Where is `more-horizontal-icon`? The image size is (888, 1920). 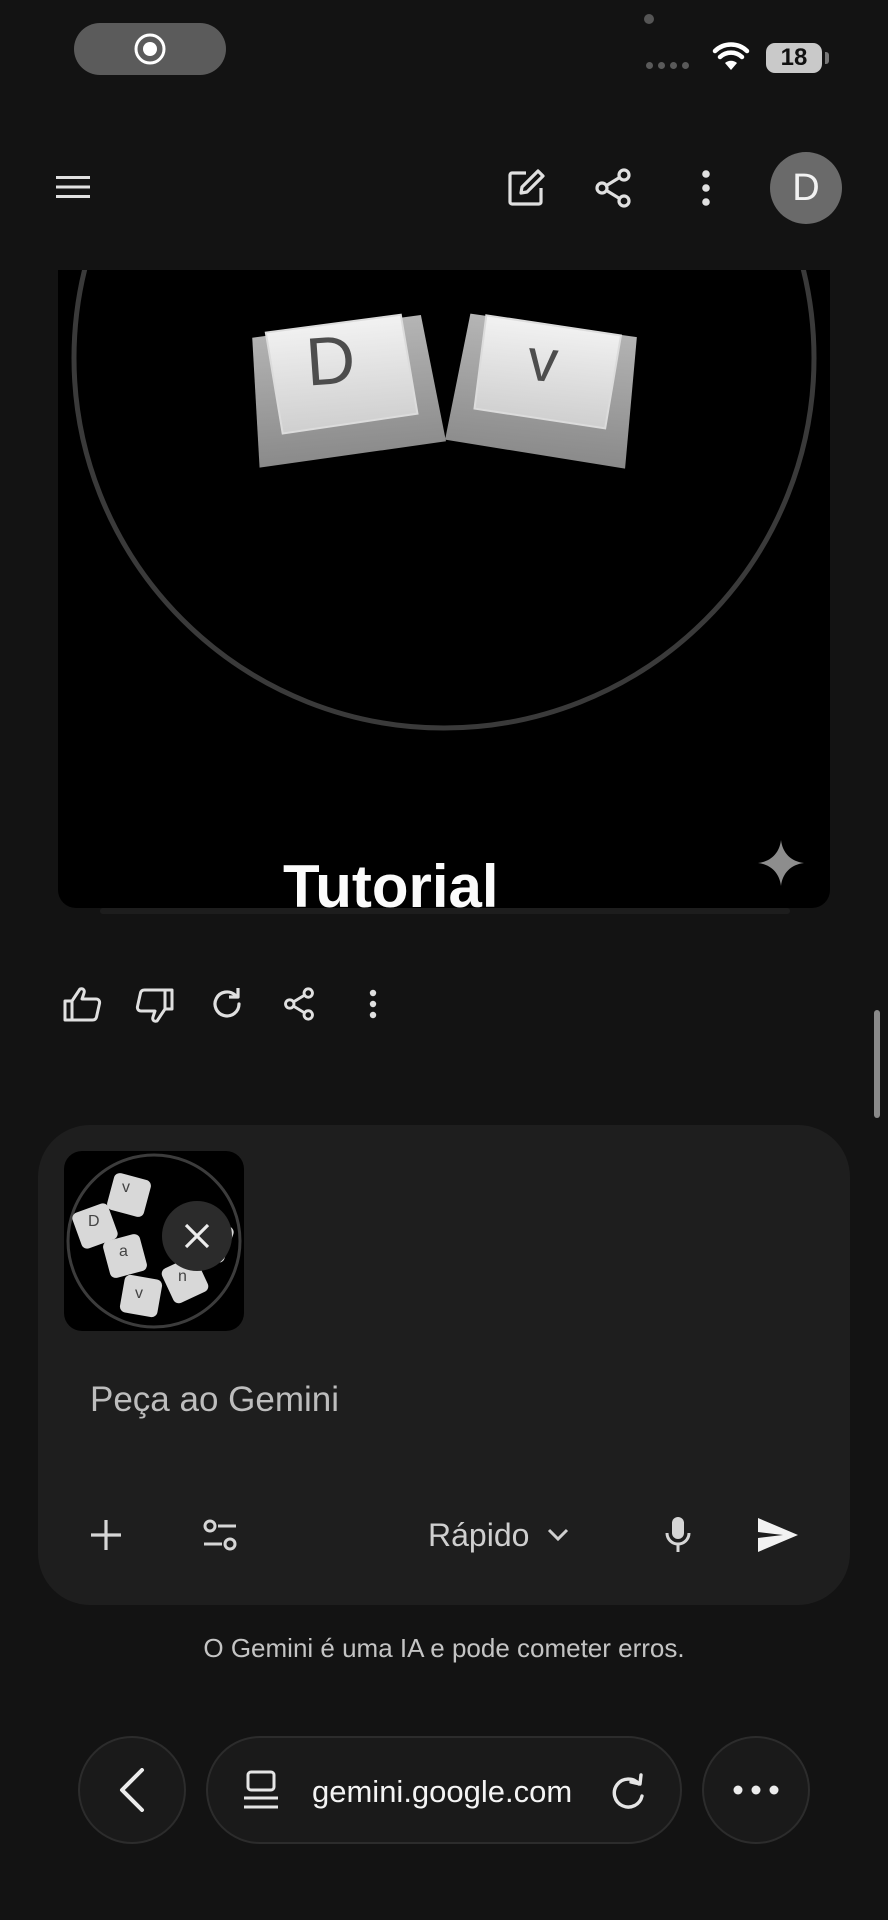
more-horizontal-icon is located at coordinates (756, 1790).